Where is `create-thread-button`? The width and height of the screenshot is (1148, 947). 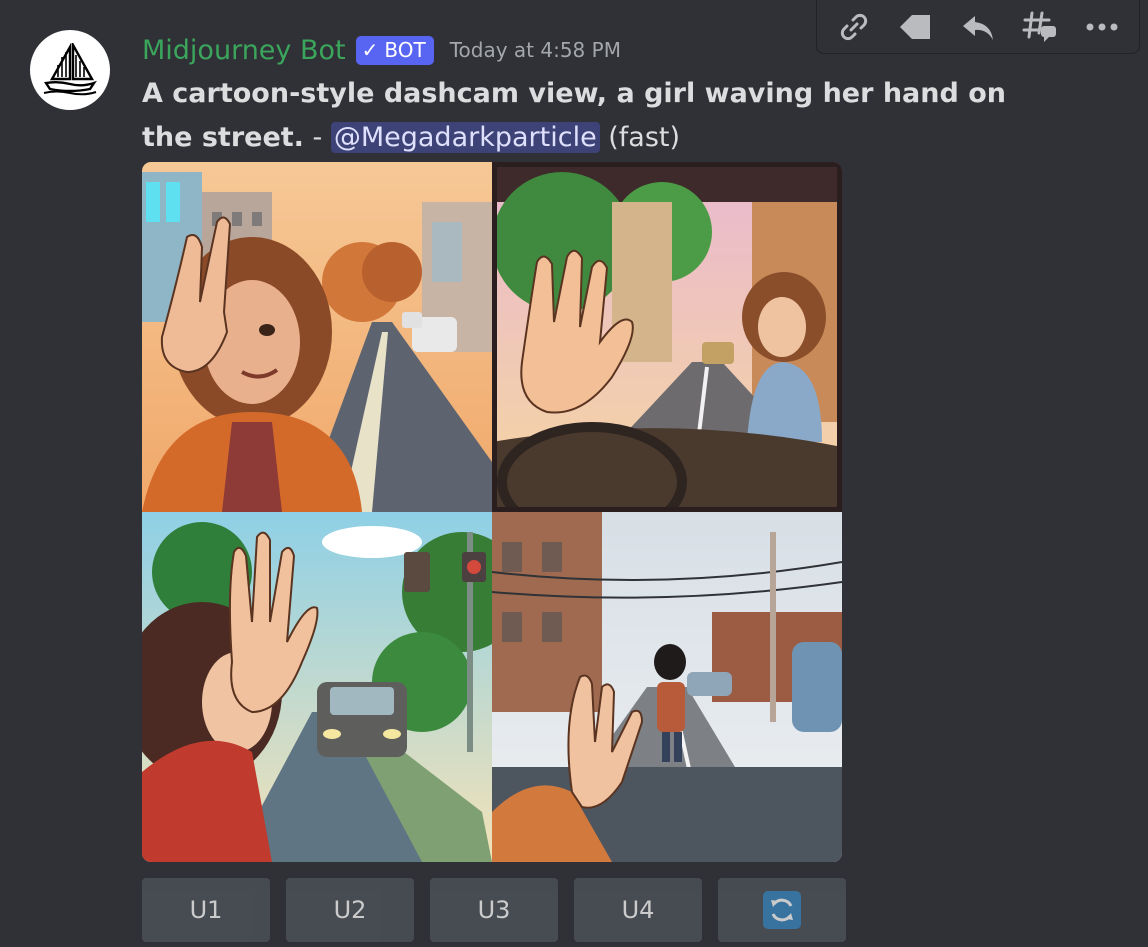 create-thread-button is located at coordinates (1040, 27).